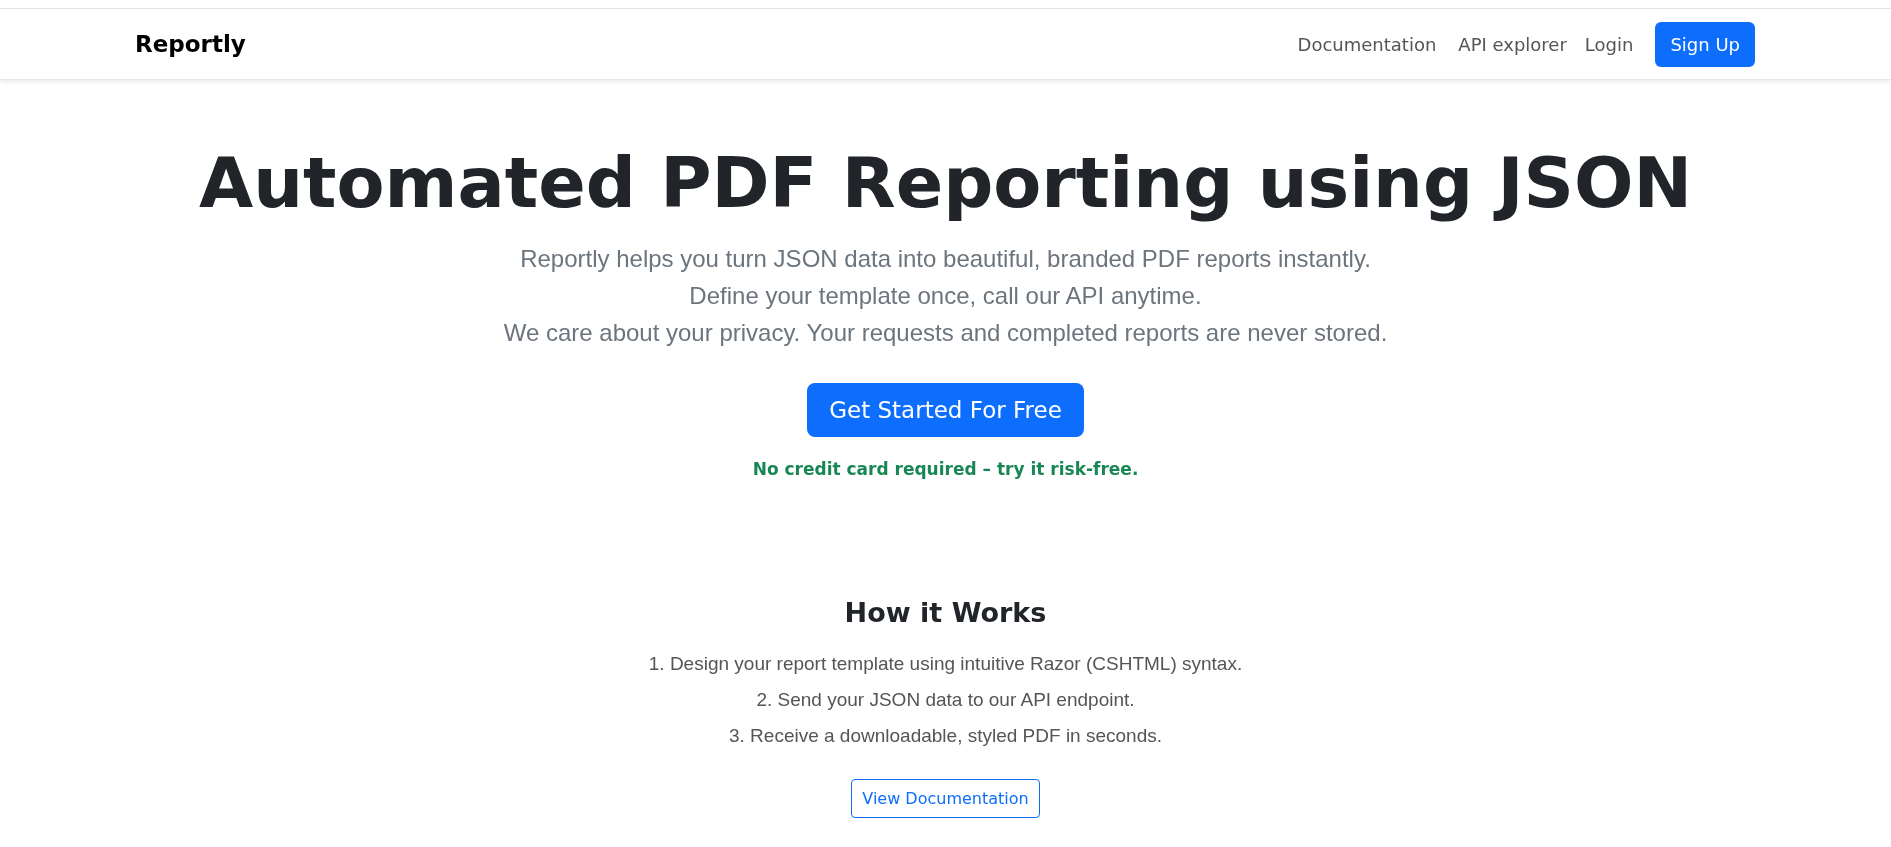  I want to click on view-documentation-button: View Documentation, so click(945, 798).